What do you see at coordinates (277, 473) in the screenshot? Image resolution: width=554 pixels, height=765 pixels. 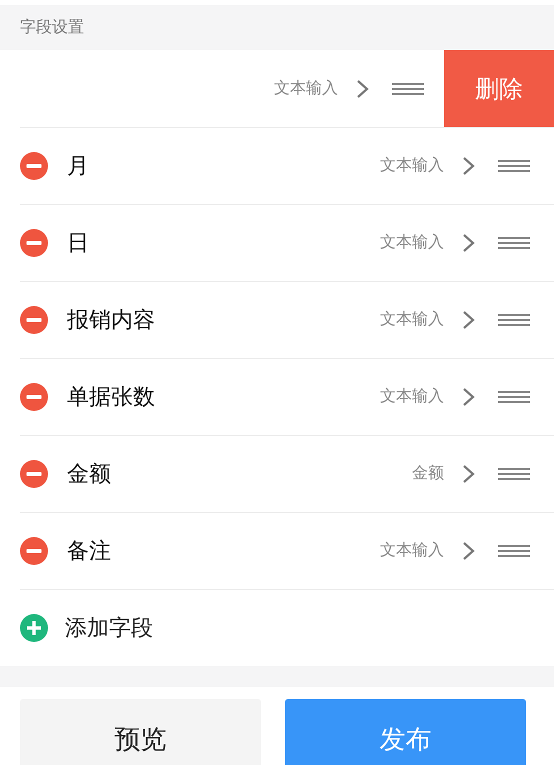 I see `field-row: 金额 金额` at bounding box center [277, 473].